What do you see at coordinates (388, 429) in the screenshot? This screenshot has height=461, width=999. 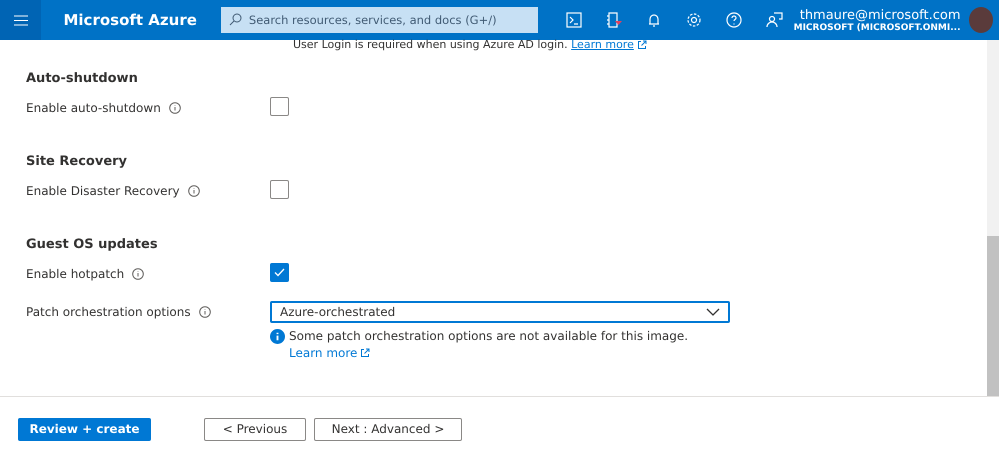 I see `next-button: Next : Advanced >` at bounding box center [388, 429].